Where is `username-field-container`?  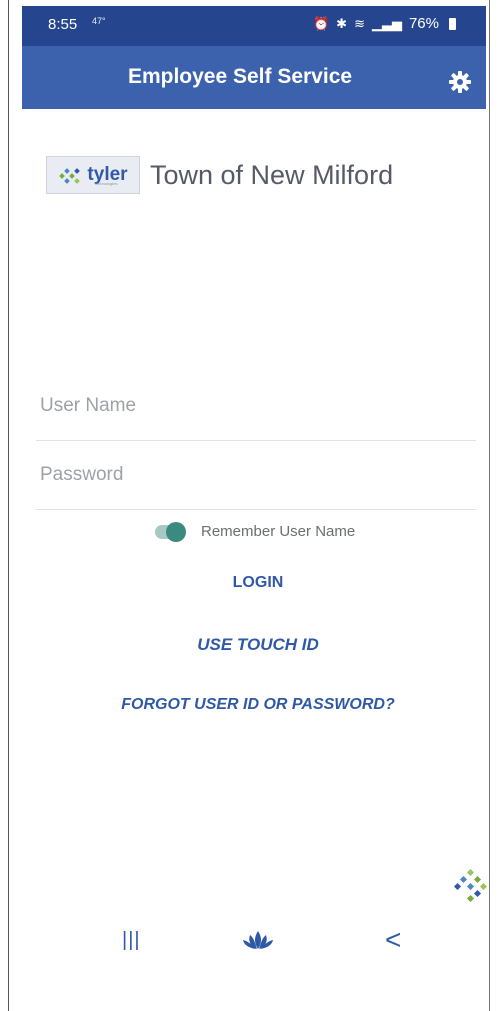 username-field-container is located at coordinates (256, 413).